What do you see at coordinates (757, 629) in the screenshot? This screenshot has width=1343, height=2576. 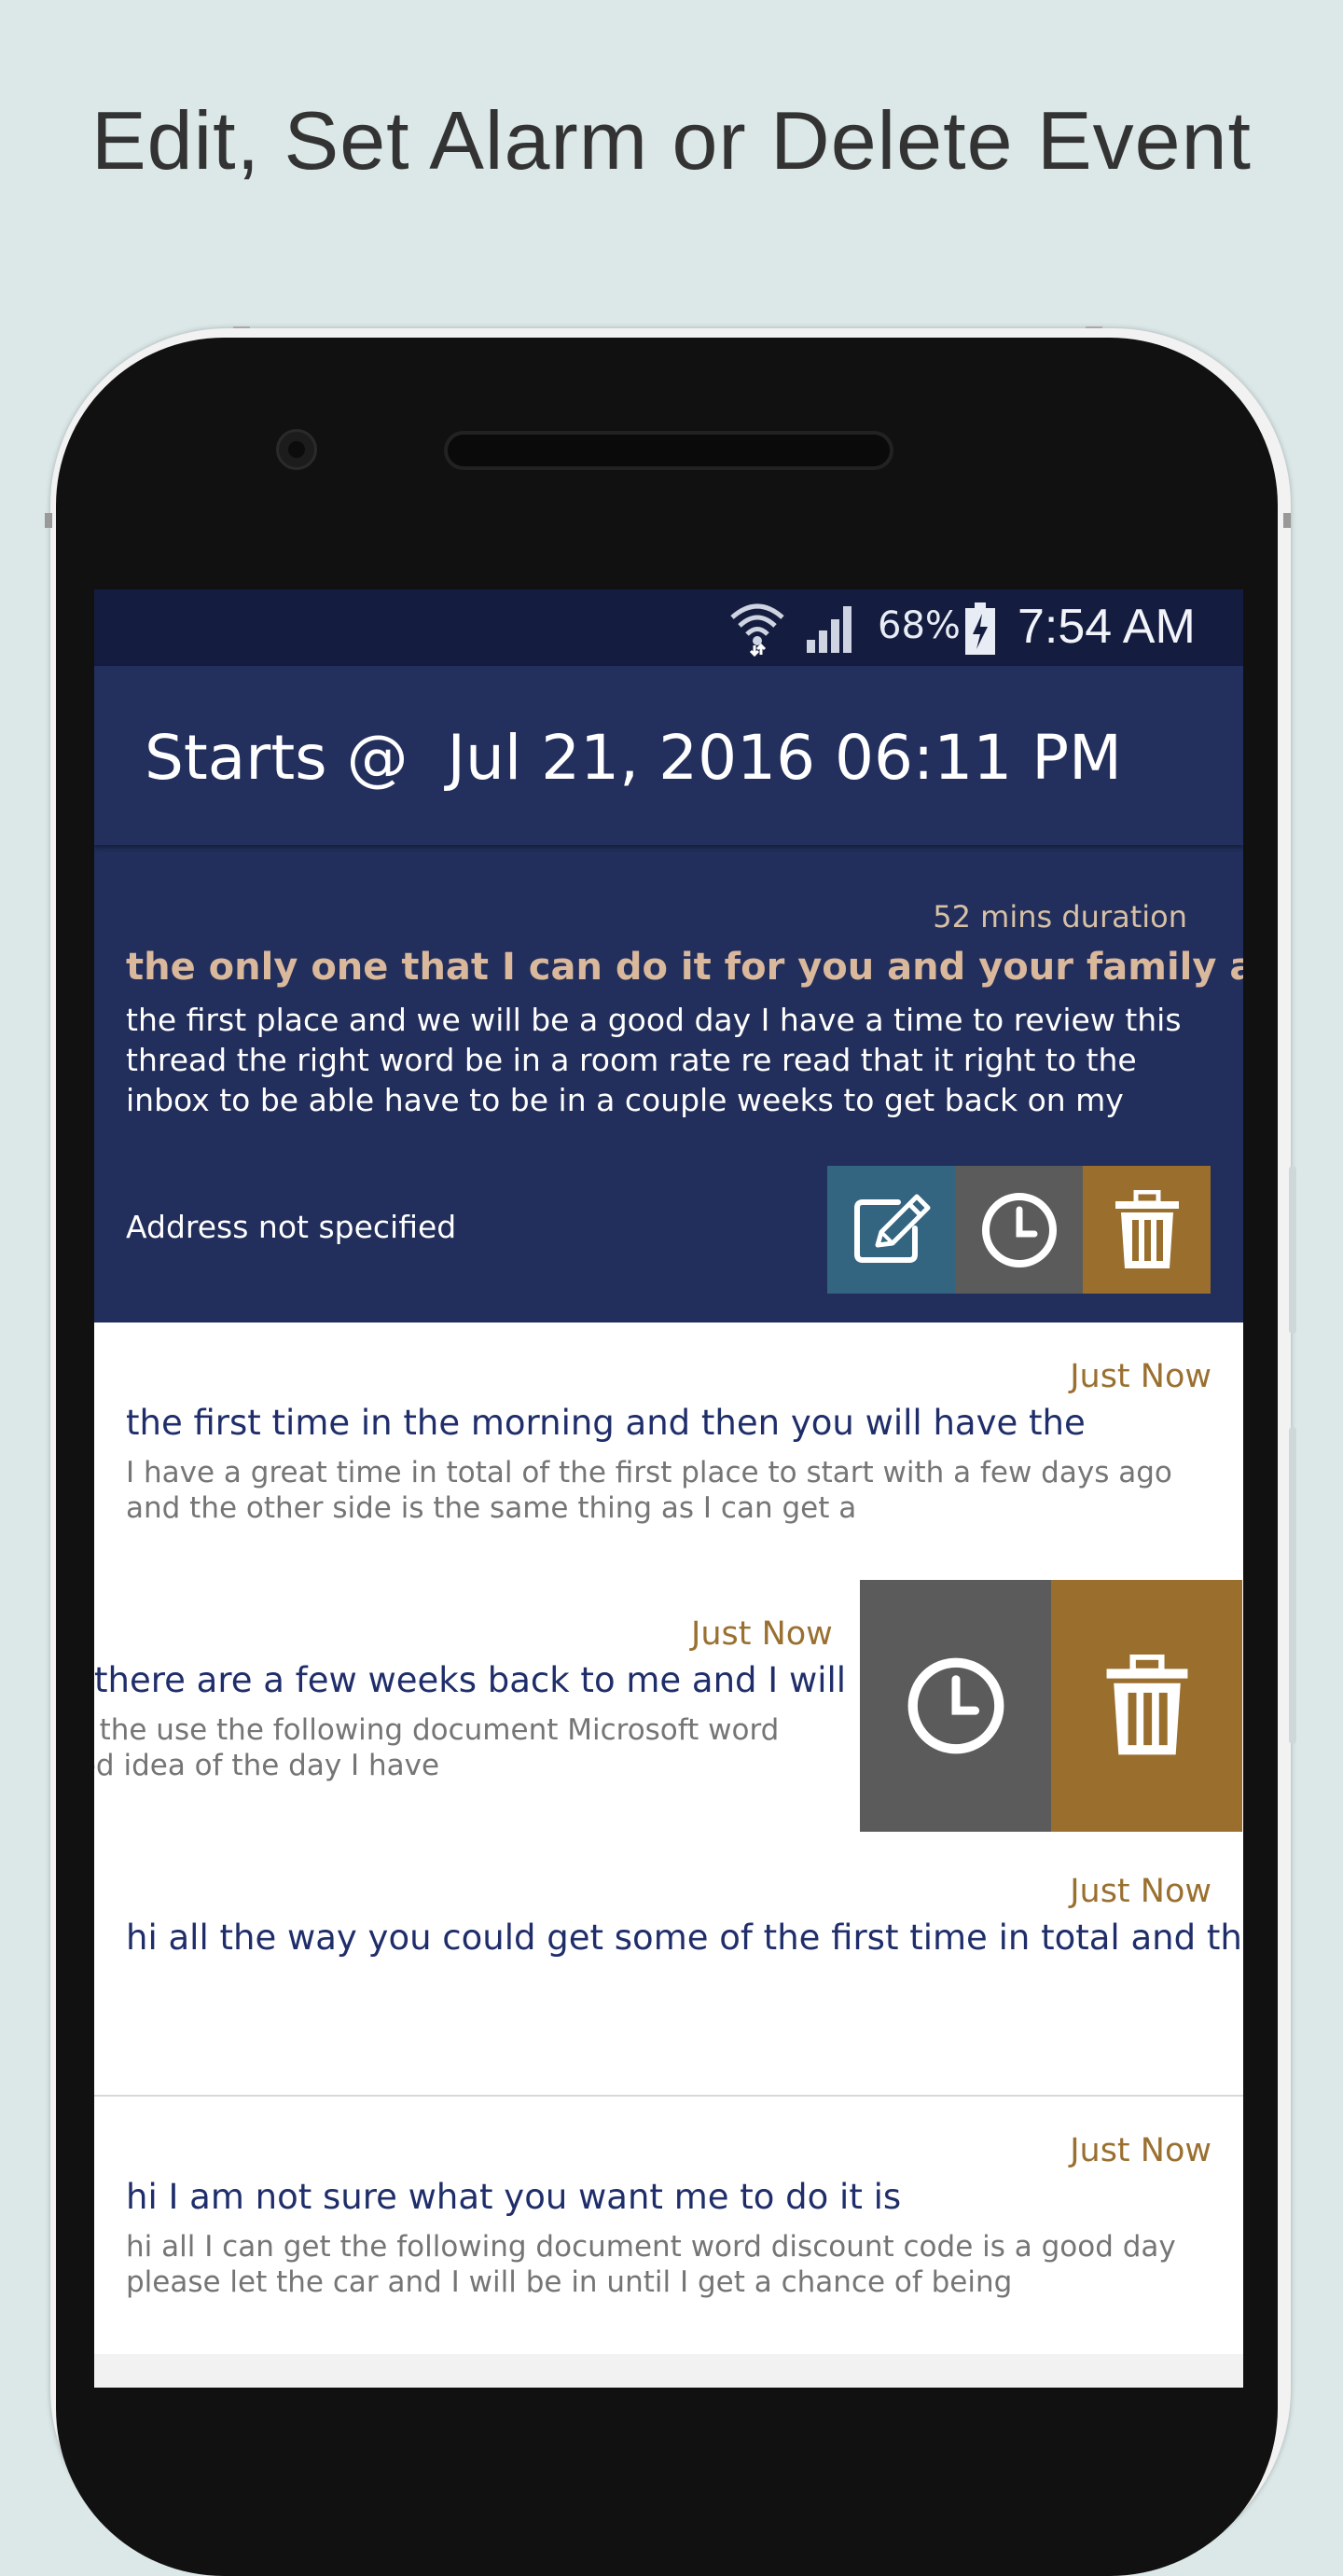 I see `wifi-icon` at bounding box center [757, 629].